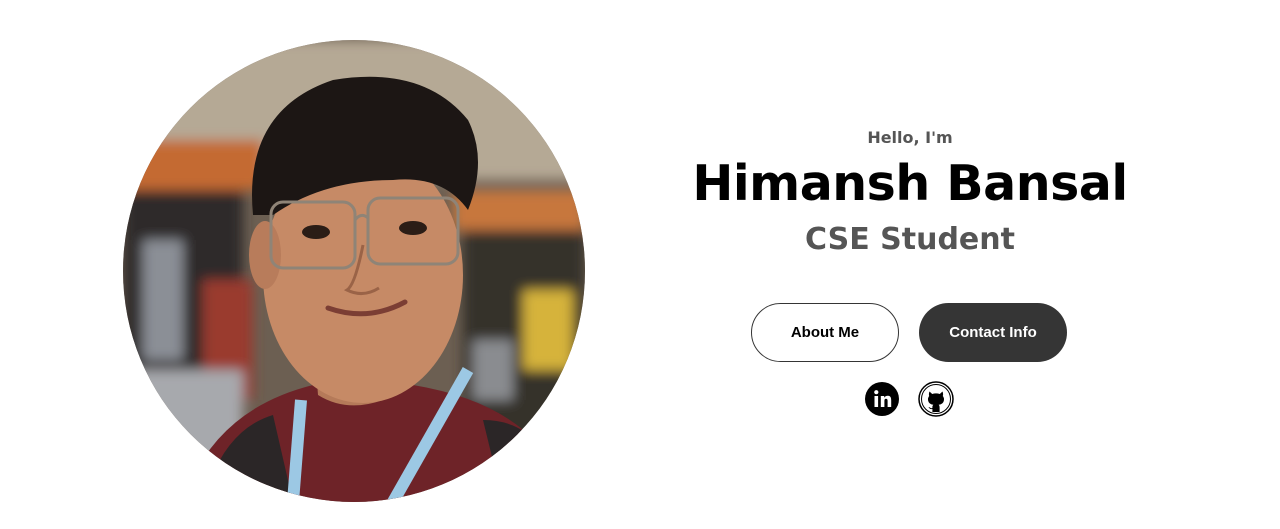 This screenshot has height=529, width=1280. I want to click on contact-info-button: Contact Info, so click(993, 332).